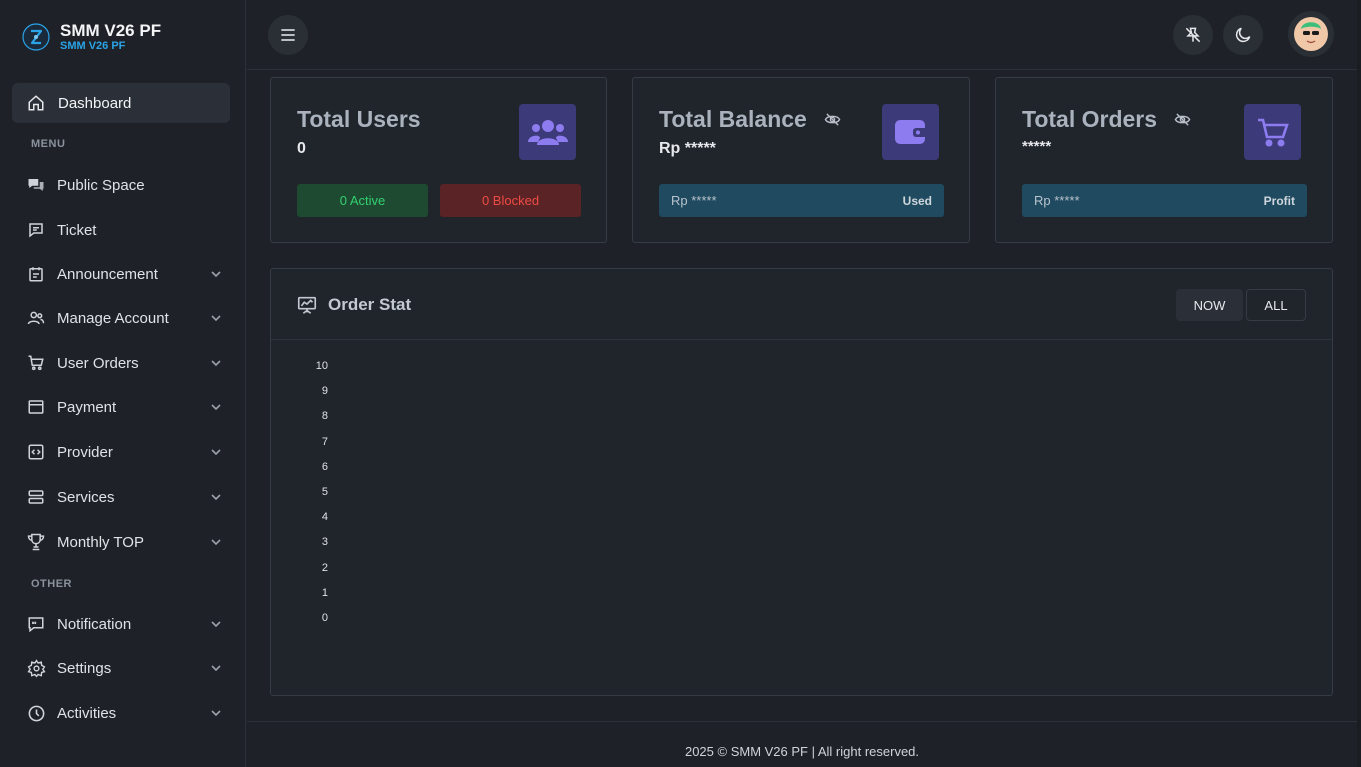  What do you see at coordinates (48, 144) in the screenshot?
I see `section-label-menu: MENU` at bounding box center [48, 144].